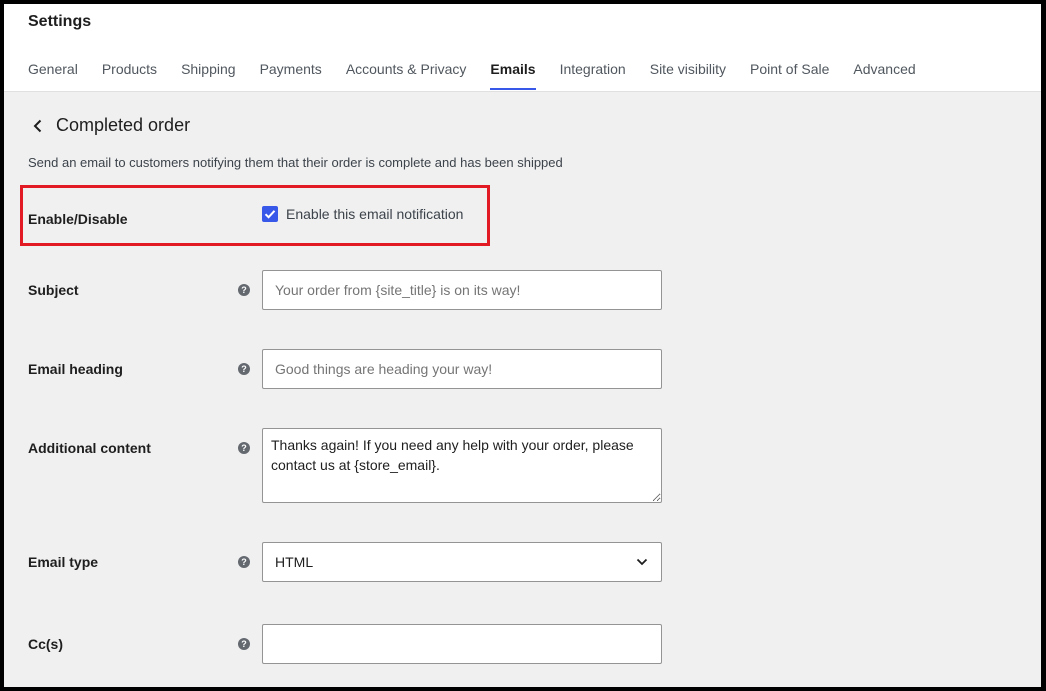  Describe the element at coordinates (129, 75) in the screenshot. I see `tab-products: Products` at that location.